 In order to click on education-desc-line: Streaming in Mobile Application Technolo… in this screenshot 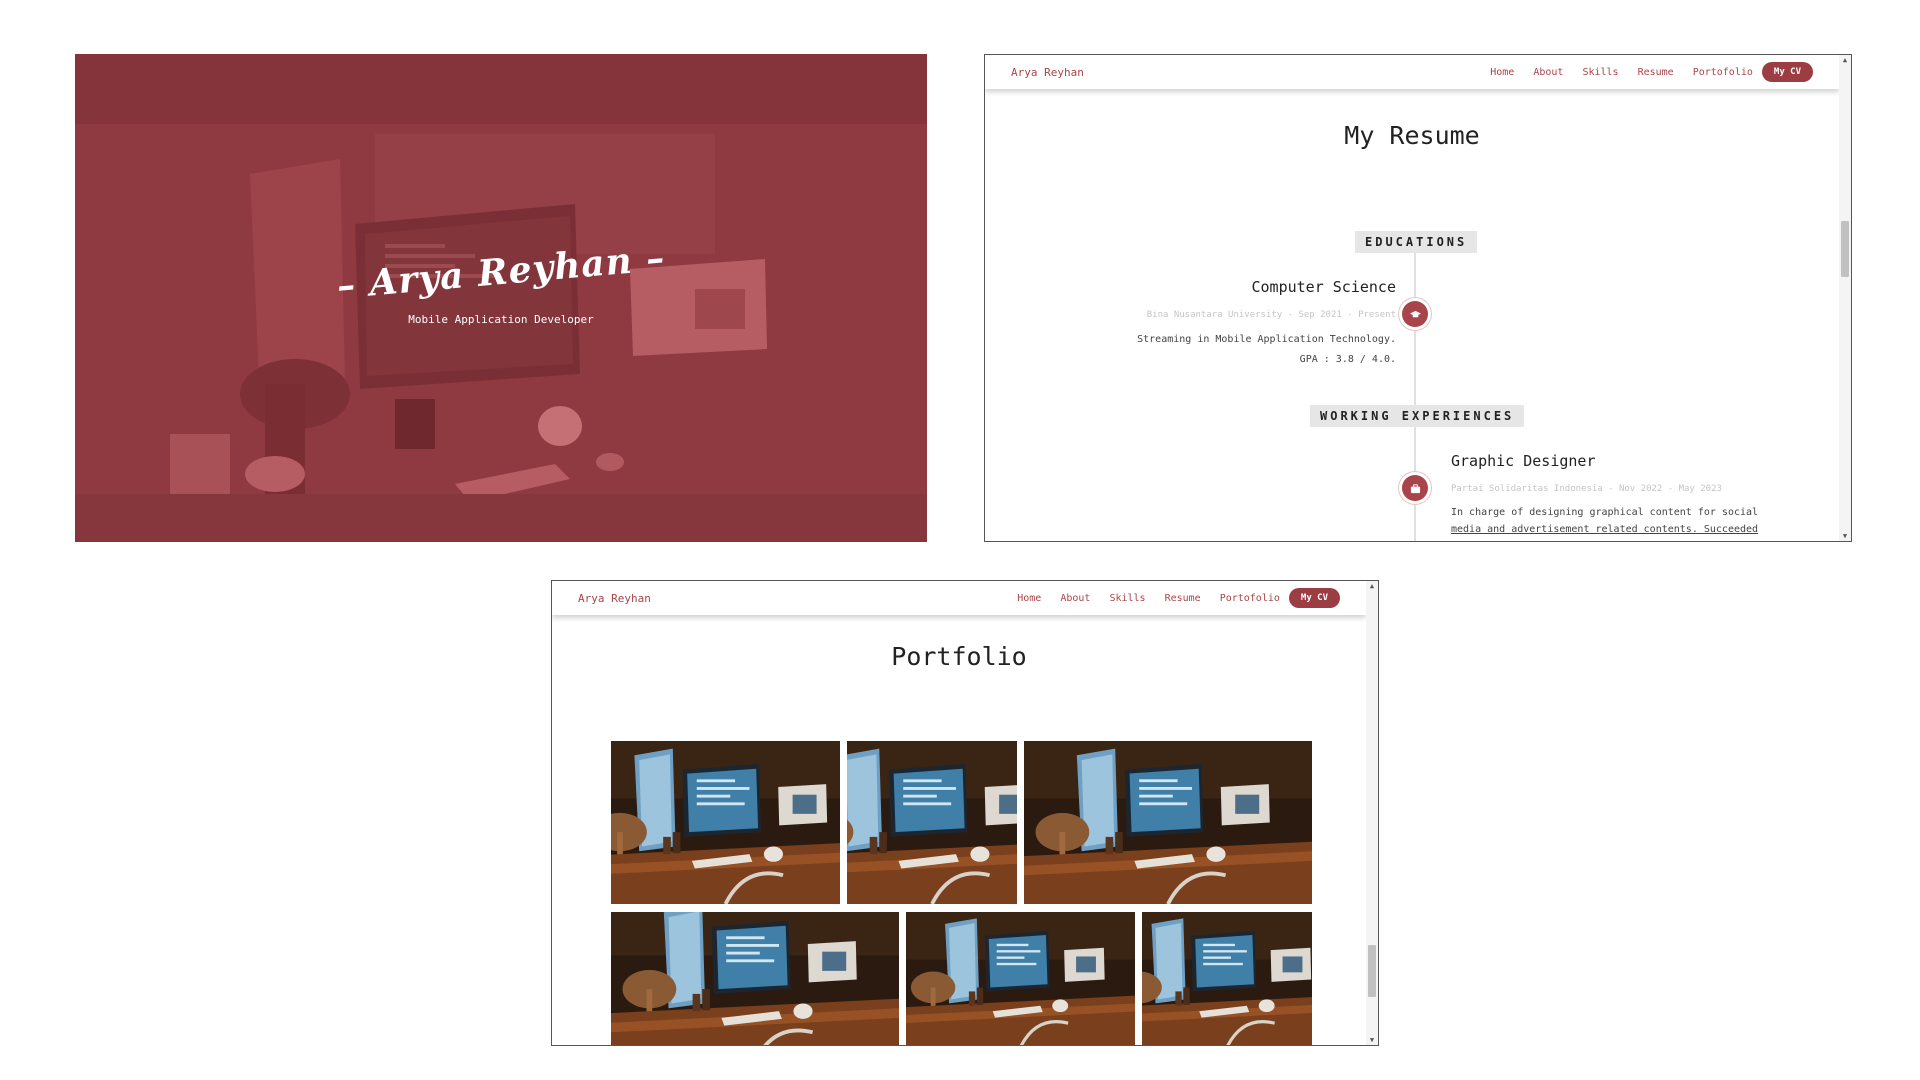, I will do `click(1266, 339)`.